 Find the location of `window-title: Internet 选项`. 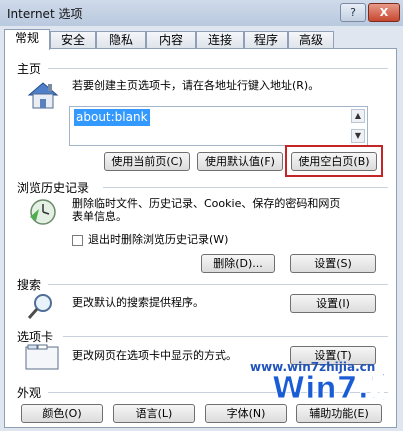

window-title: Internet 选项 is located at coordinates (45, 14).